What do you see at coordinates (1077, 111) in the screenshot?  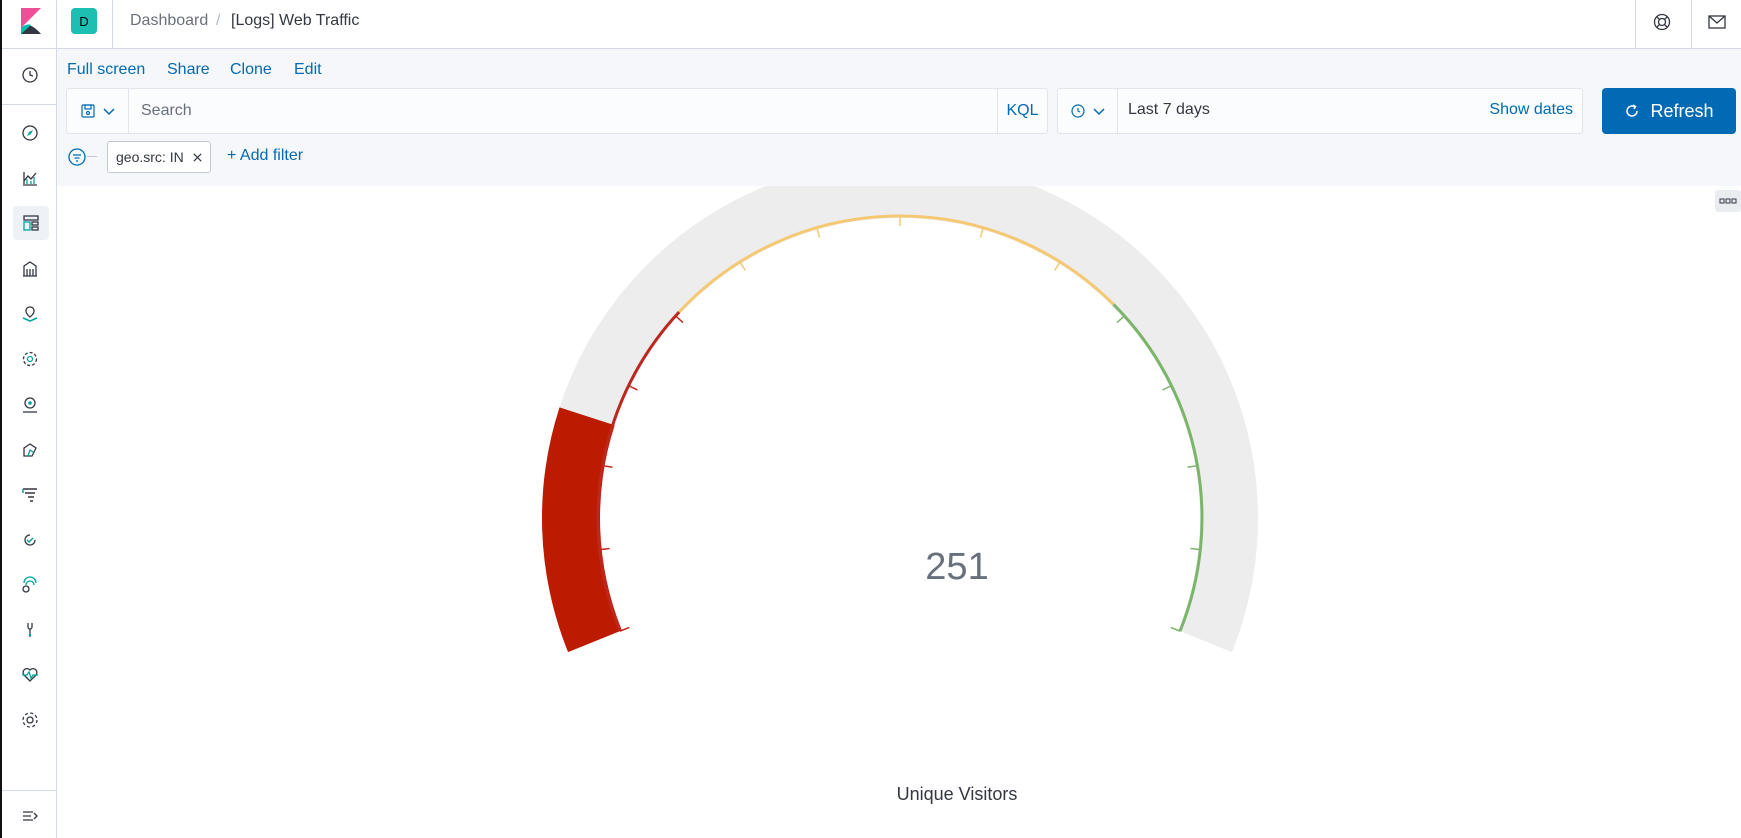 I see `clock-icon` at bounding box center [1077, 111].